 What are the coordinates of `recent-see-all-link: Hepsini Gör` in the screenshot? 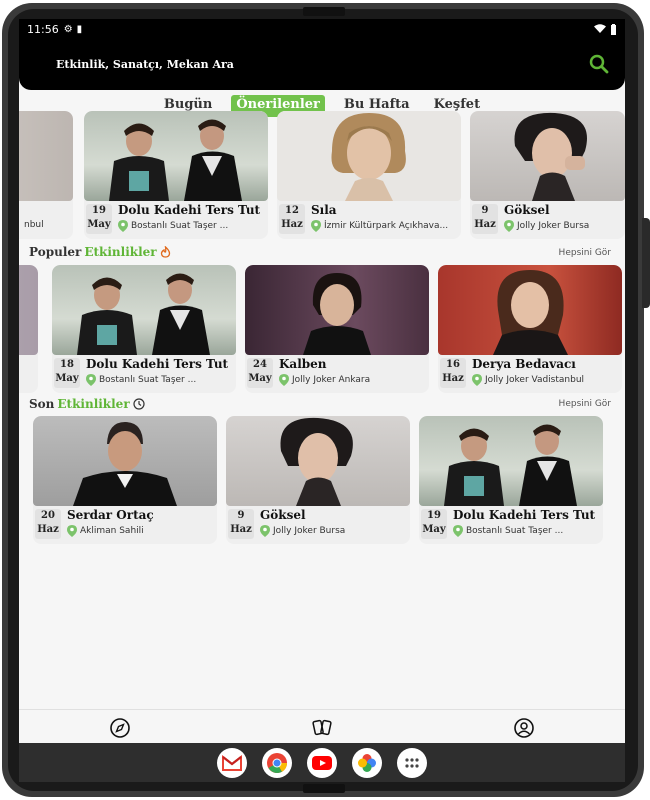 It's located at (585, 404).